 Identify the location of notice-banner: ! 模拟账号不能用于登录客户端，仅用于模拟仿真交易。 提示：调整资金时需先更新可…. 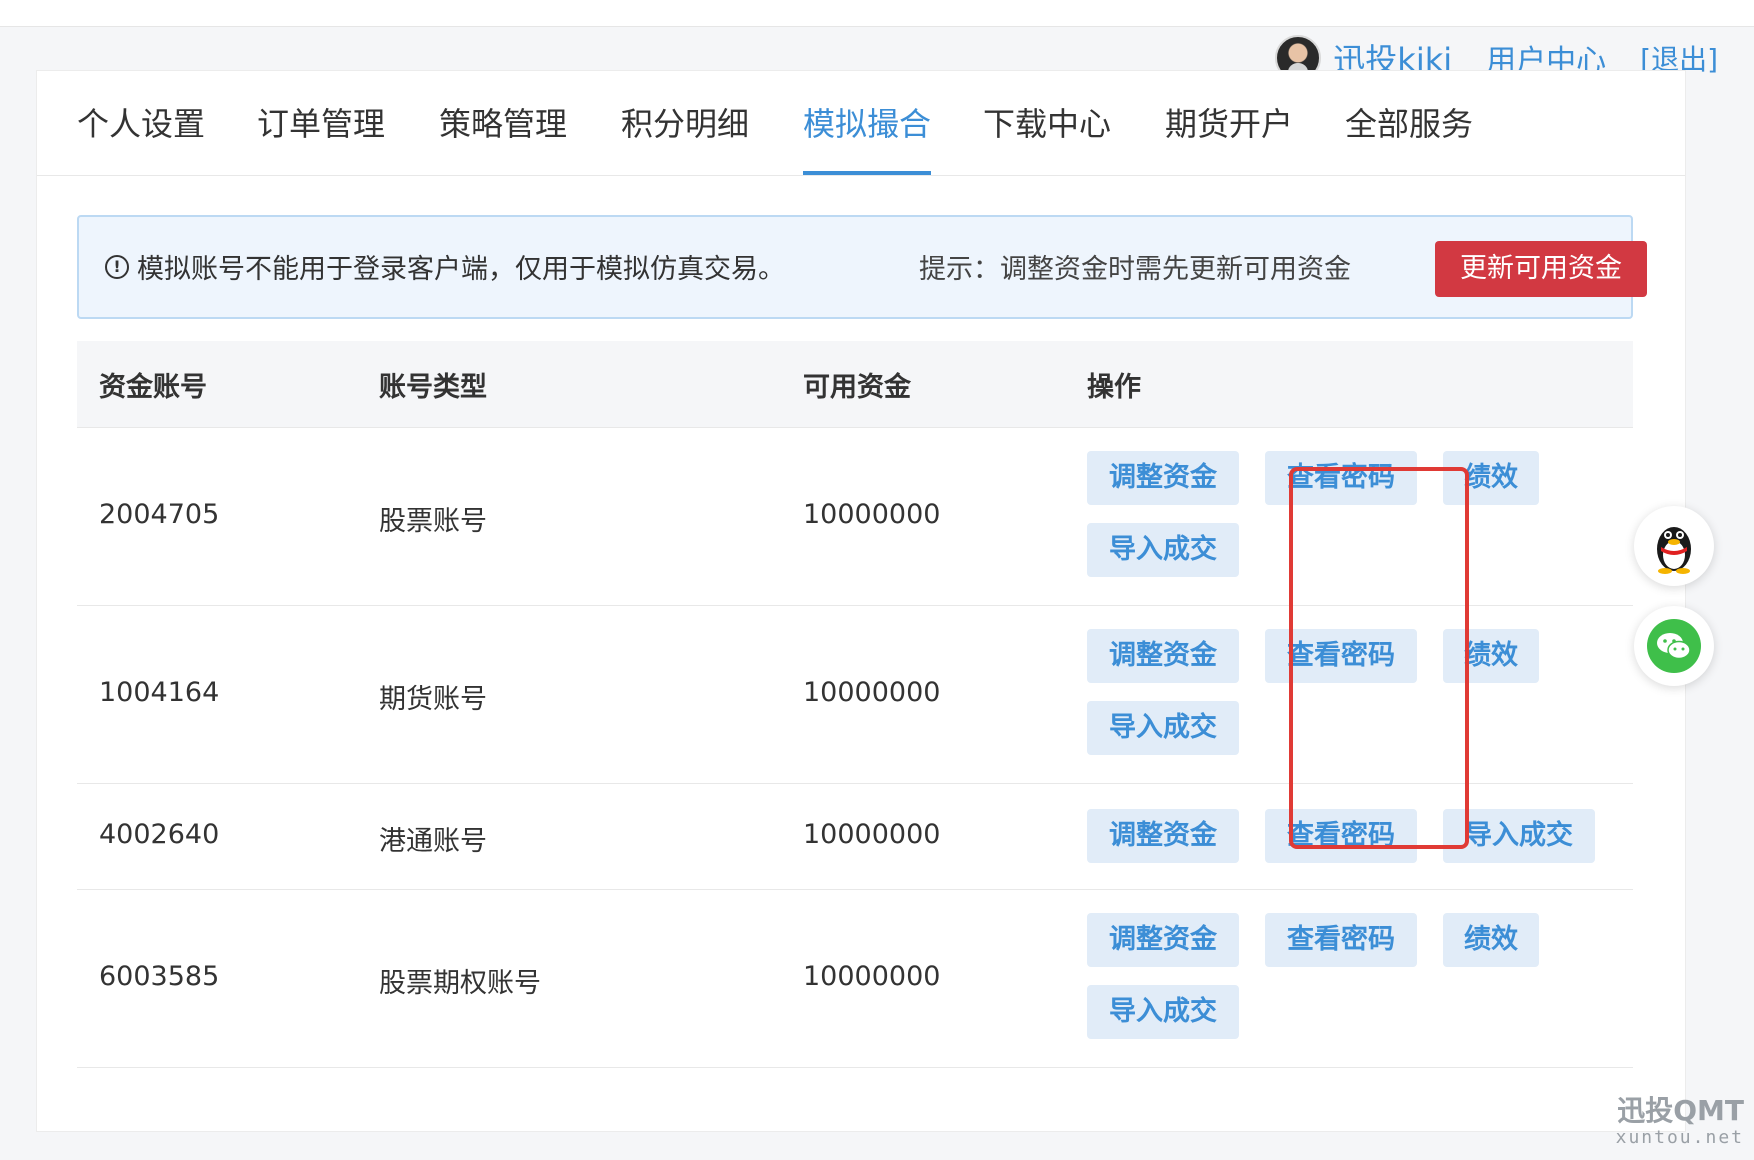
(862, 267).